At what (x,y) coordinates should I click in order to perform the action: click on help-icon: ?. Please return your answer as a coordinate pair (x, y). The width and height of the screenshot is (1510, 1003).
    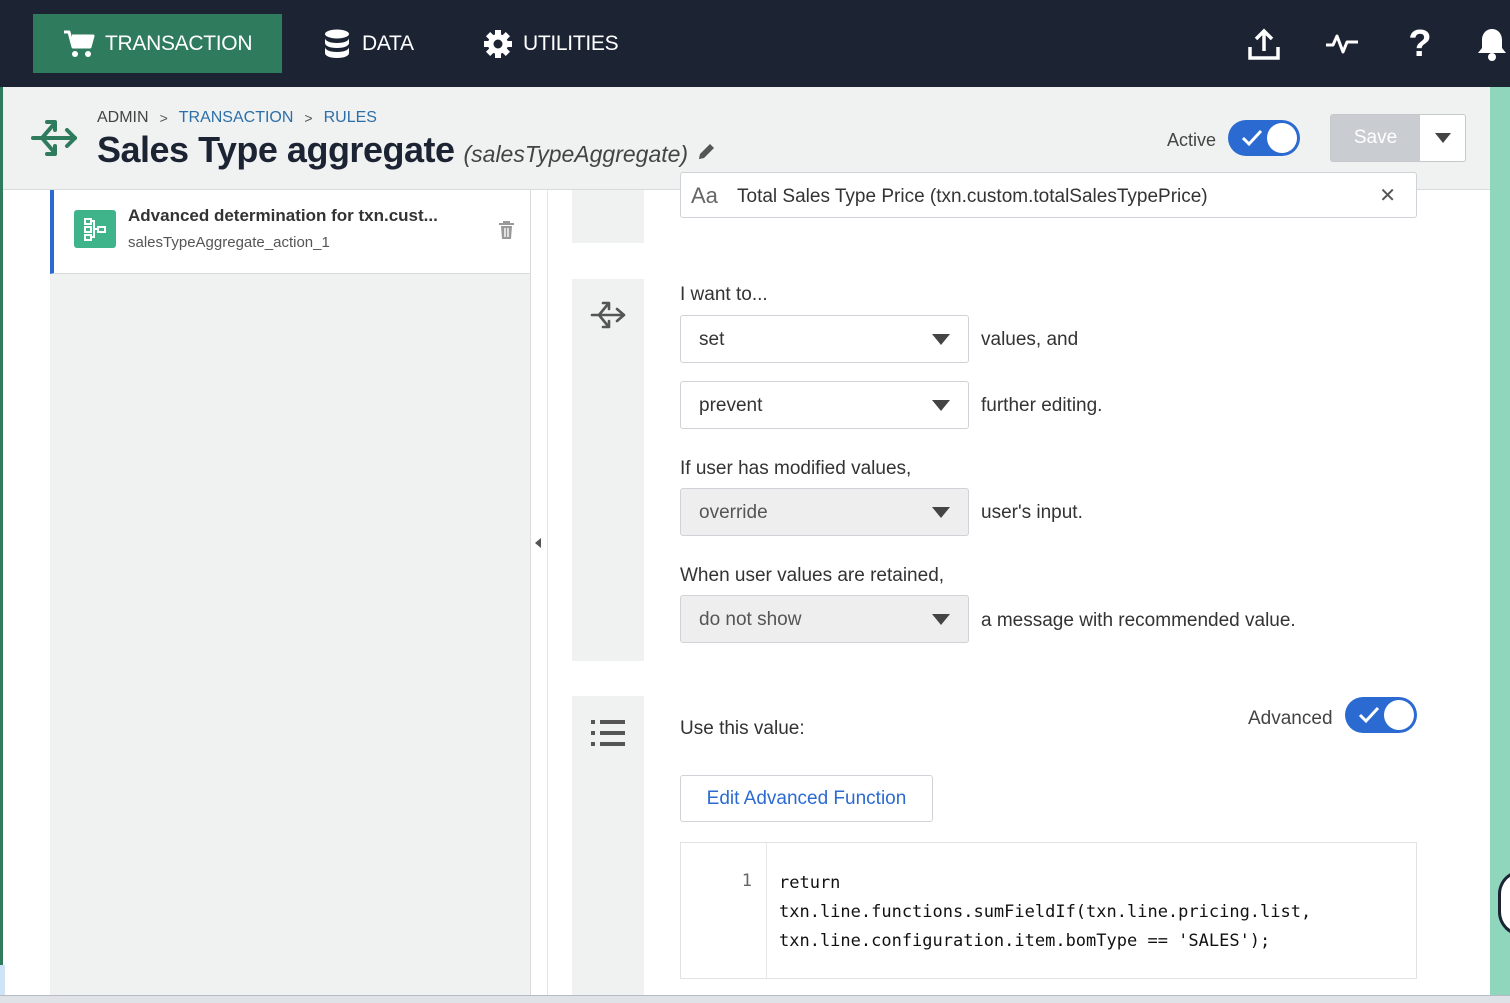
    Looking at the image, I should click on (1420, 44).